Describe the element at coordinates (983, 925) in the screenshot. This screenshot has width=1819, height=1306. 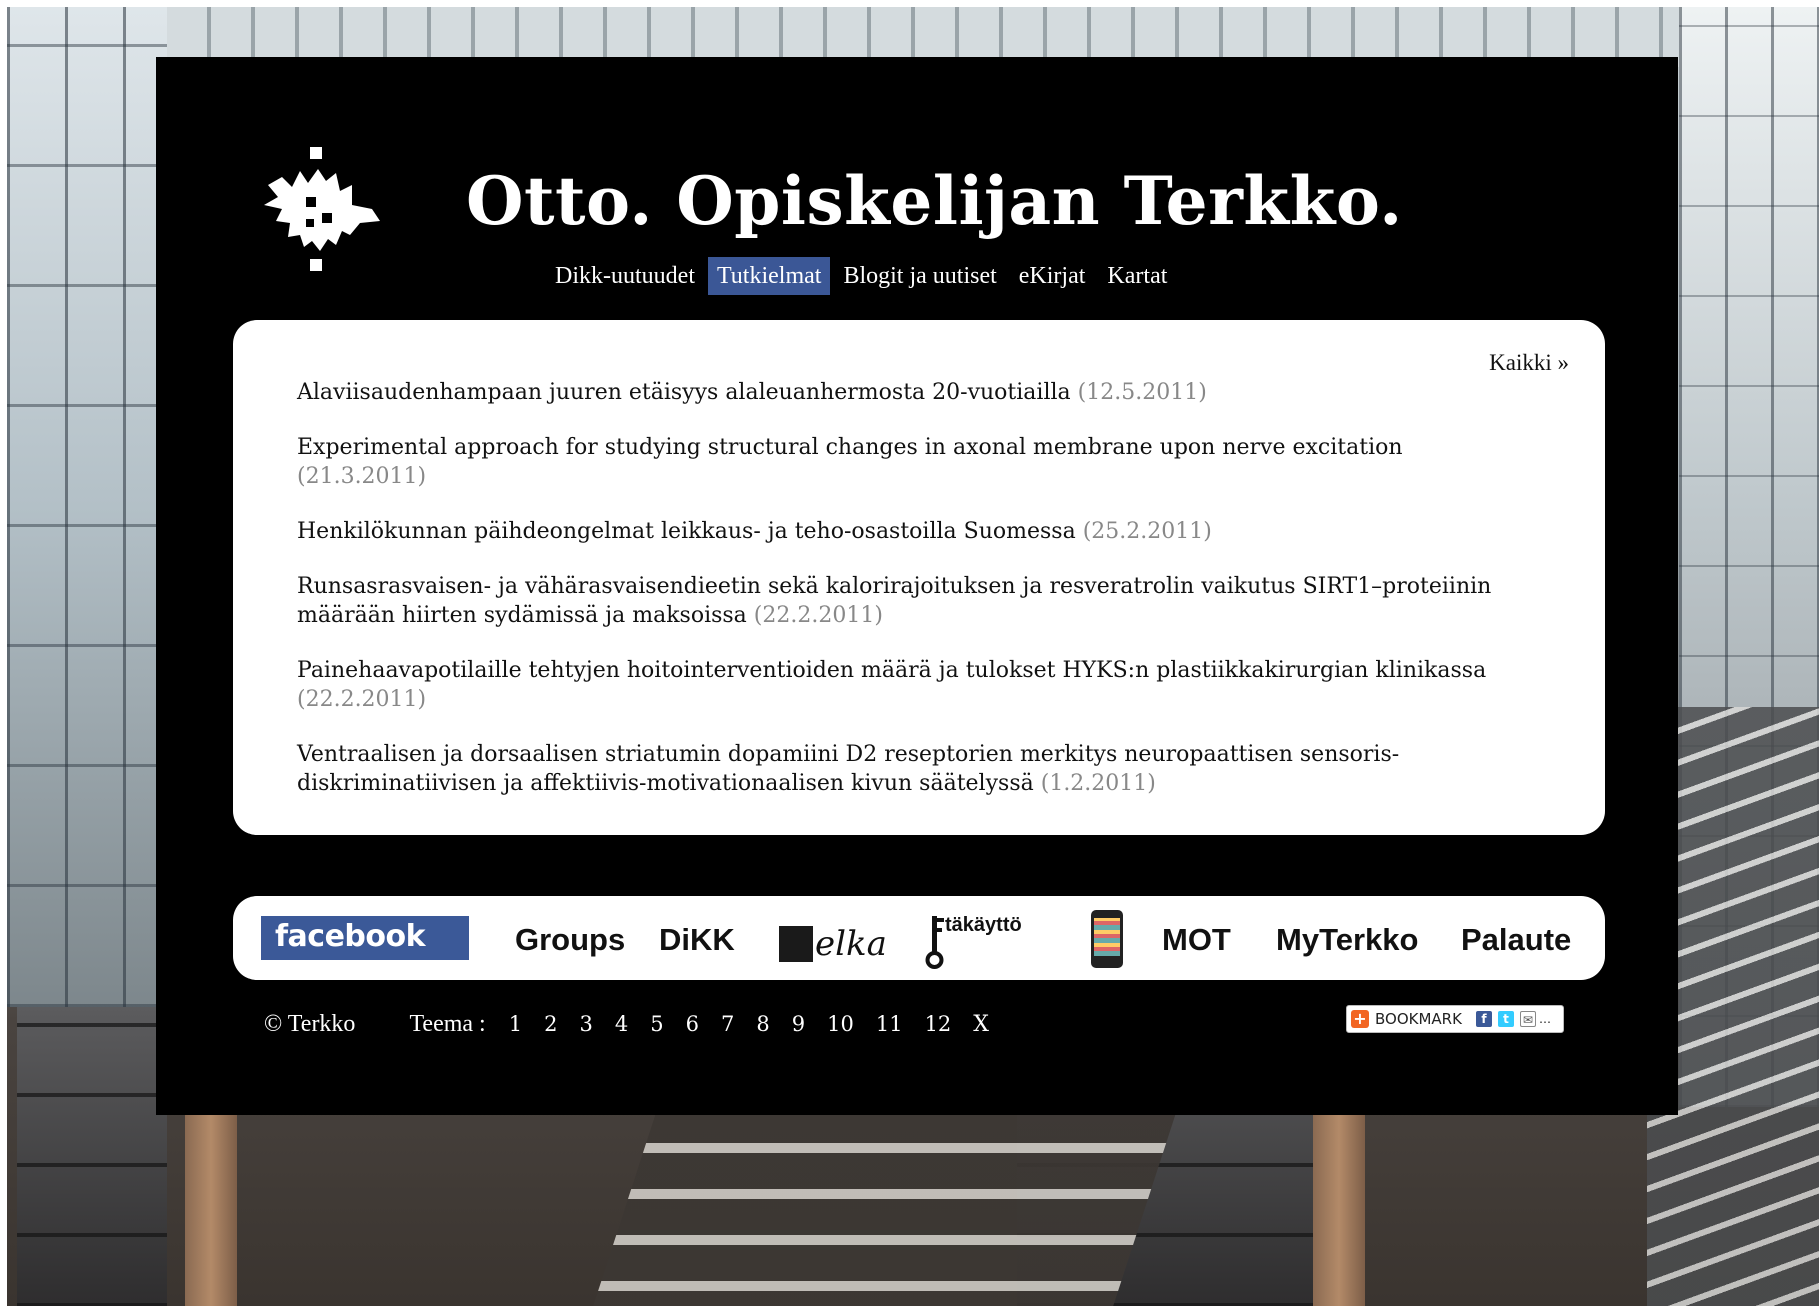
I see `remote-access-label: täkäyttö` at that location.